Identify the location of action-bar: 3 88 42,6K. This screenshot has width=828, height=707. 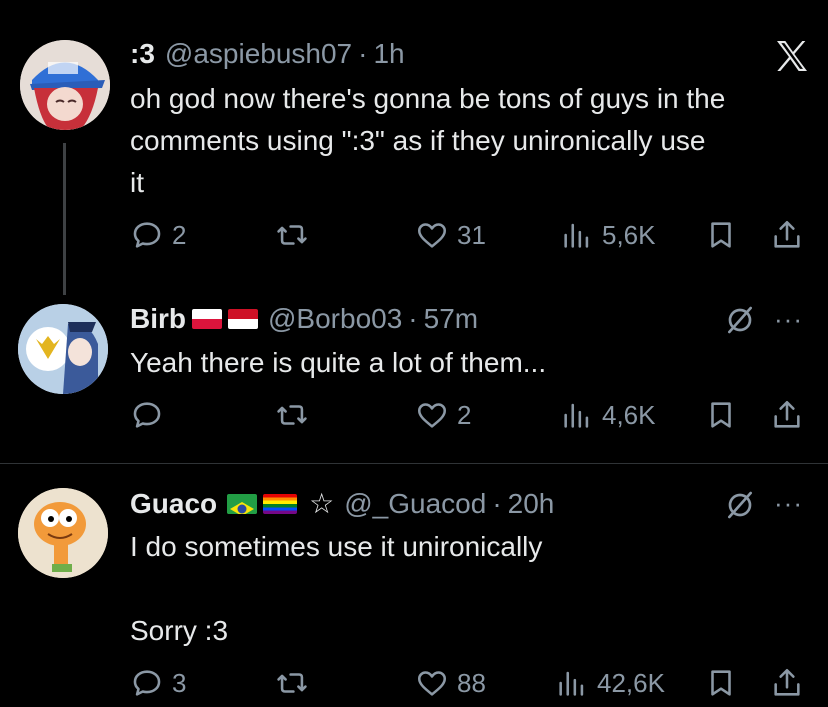
(470, 686).